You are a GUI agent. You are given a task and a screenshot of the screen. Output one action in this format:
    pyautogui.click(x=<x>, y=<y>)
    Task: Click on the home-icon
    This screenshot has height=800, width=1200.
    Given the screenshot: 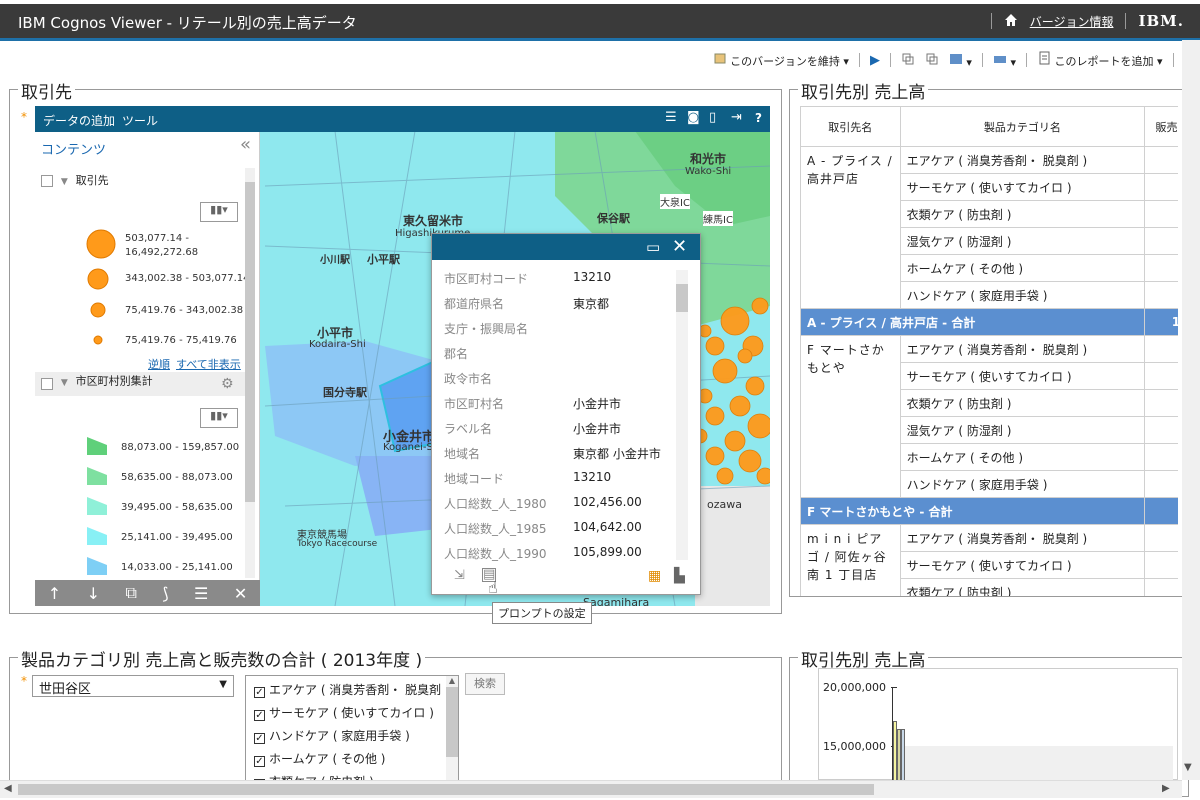 What is the action you would take?
    pyautogui.click(x=1011, y=21)
    